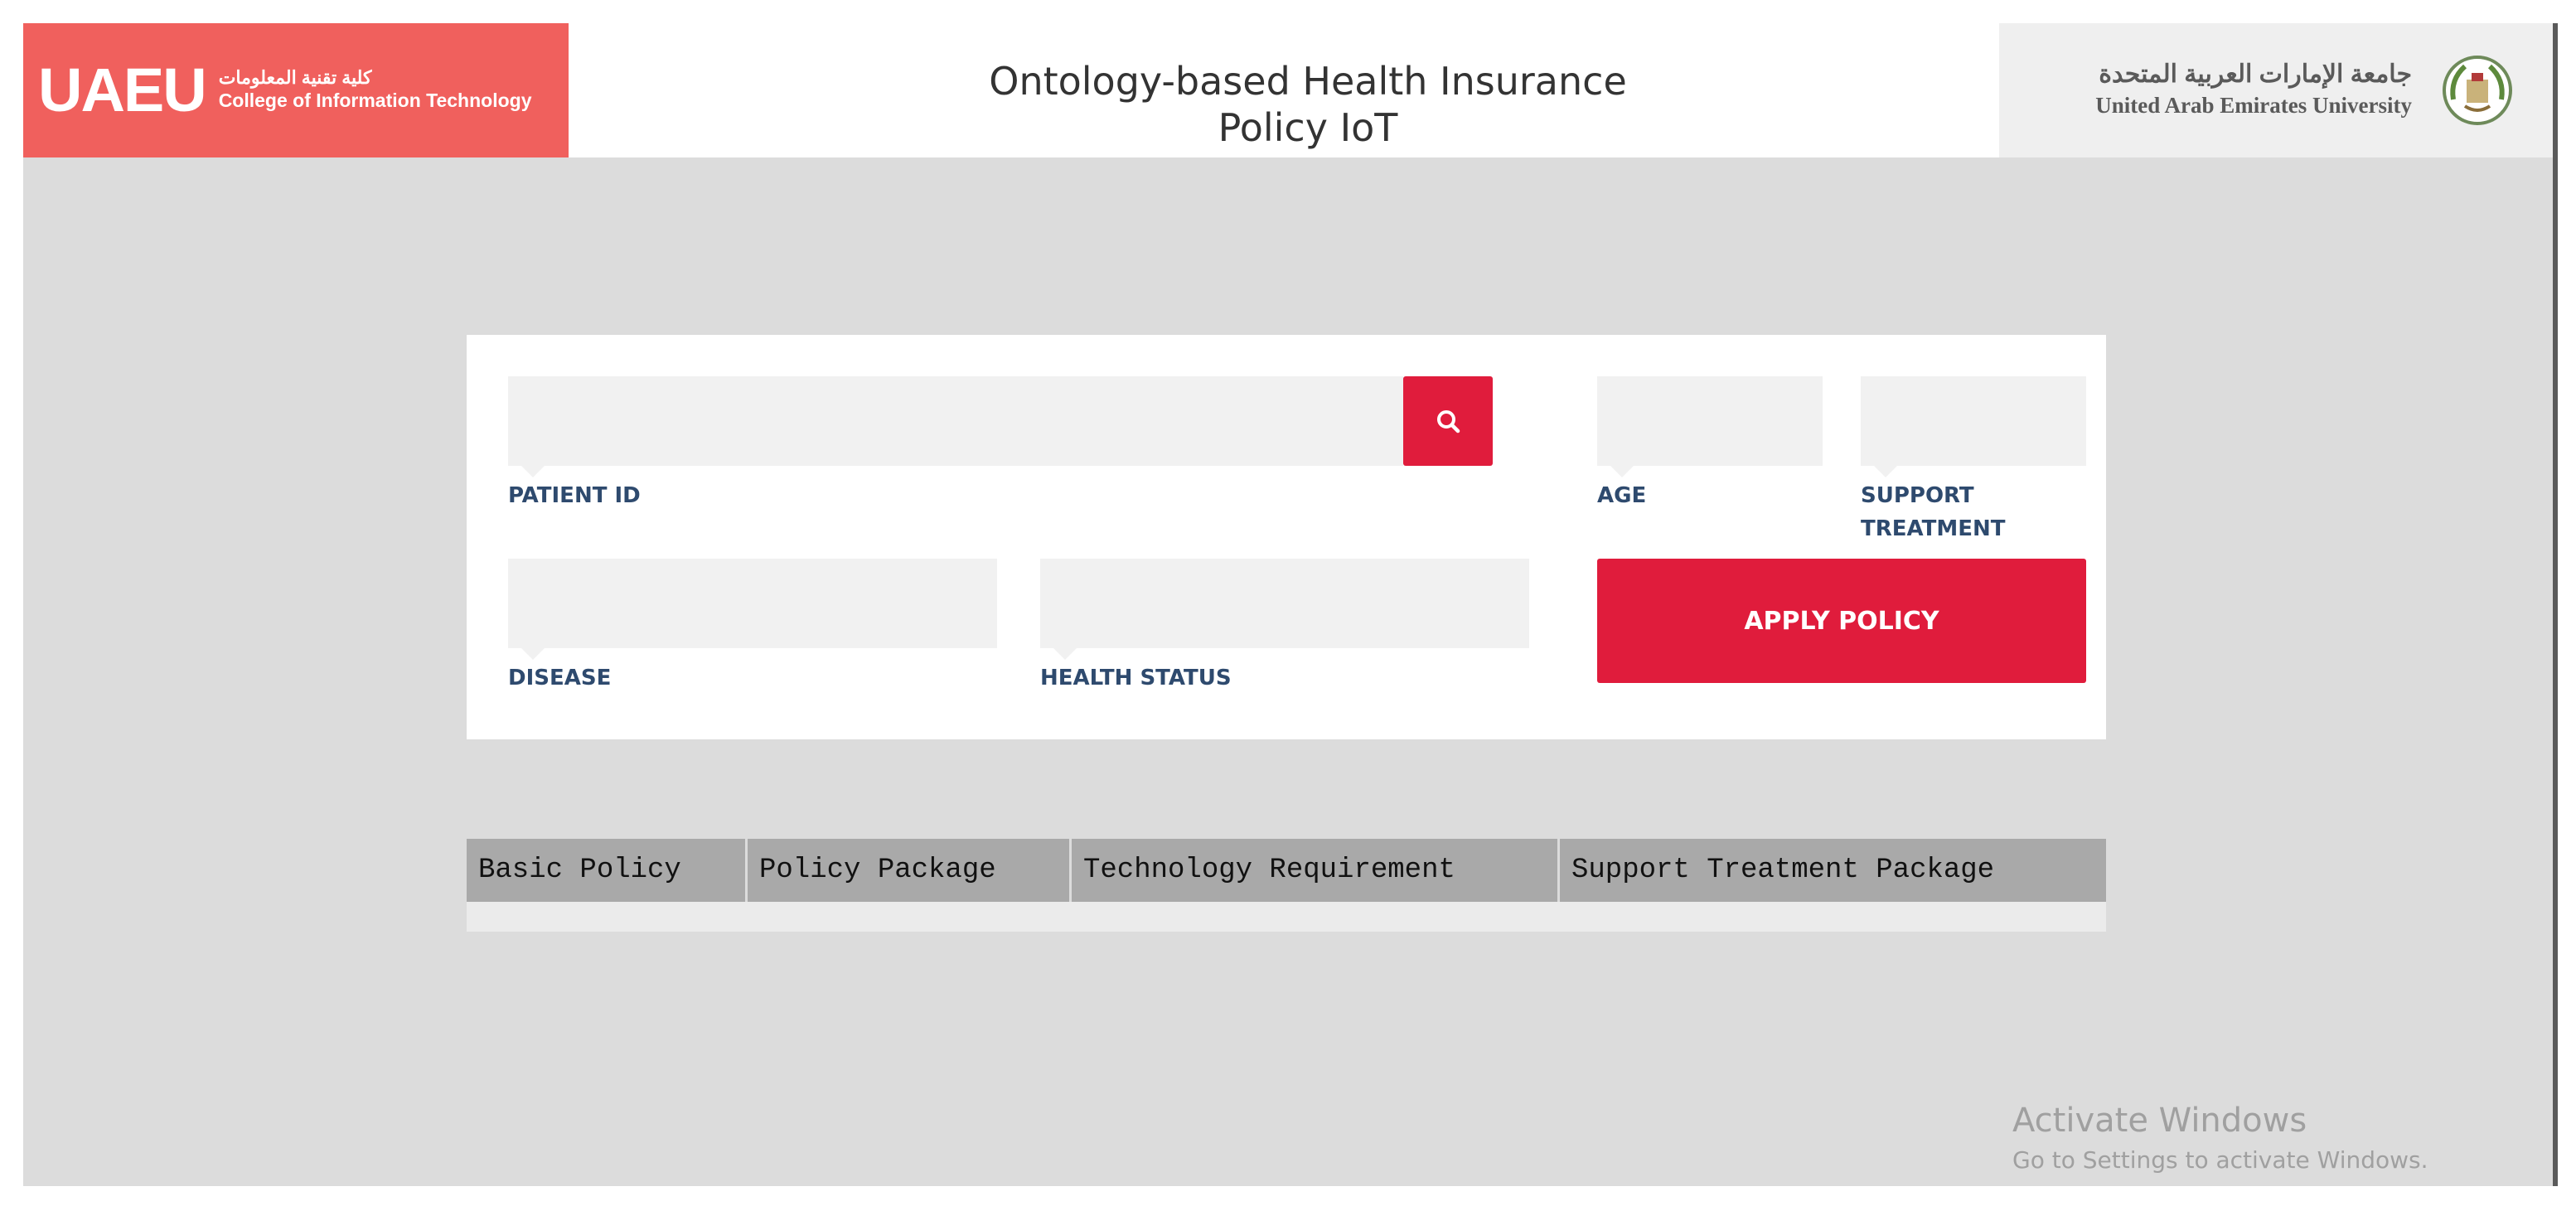  I want to click on window-edge, so click(2555, 604).